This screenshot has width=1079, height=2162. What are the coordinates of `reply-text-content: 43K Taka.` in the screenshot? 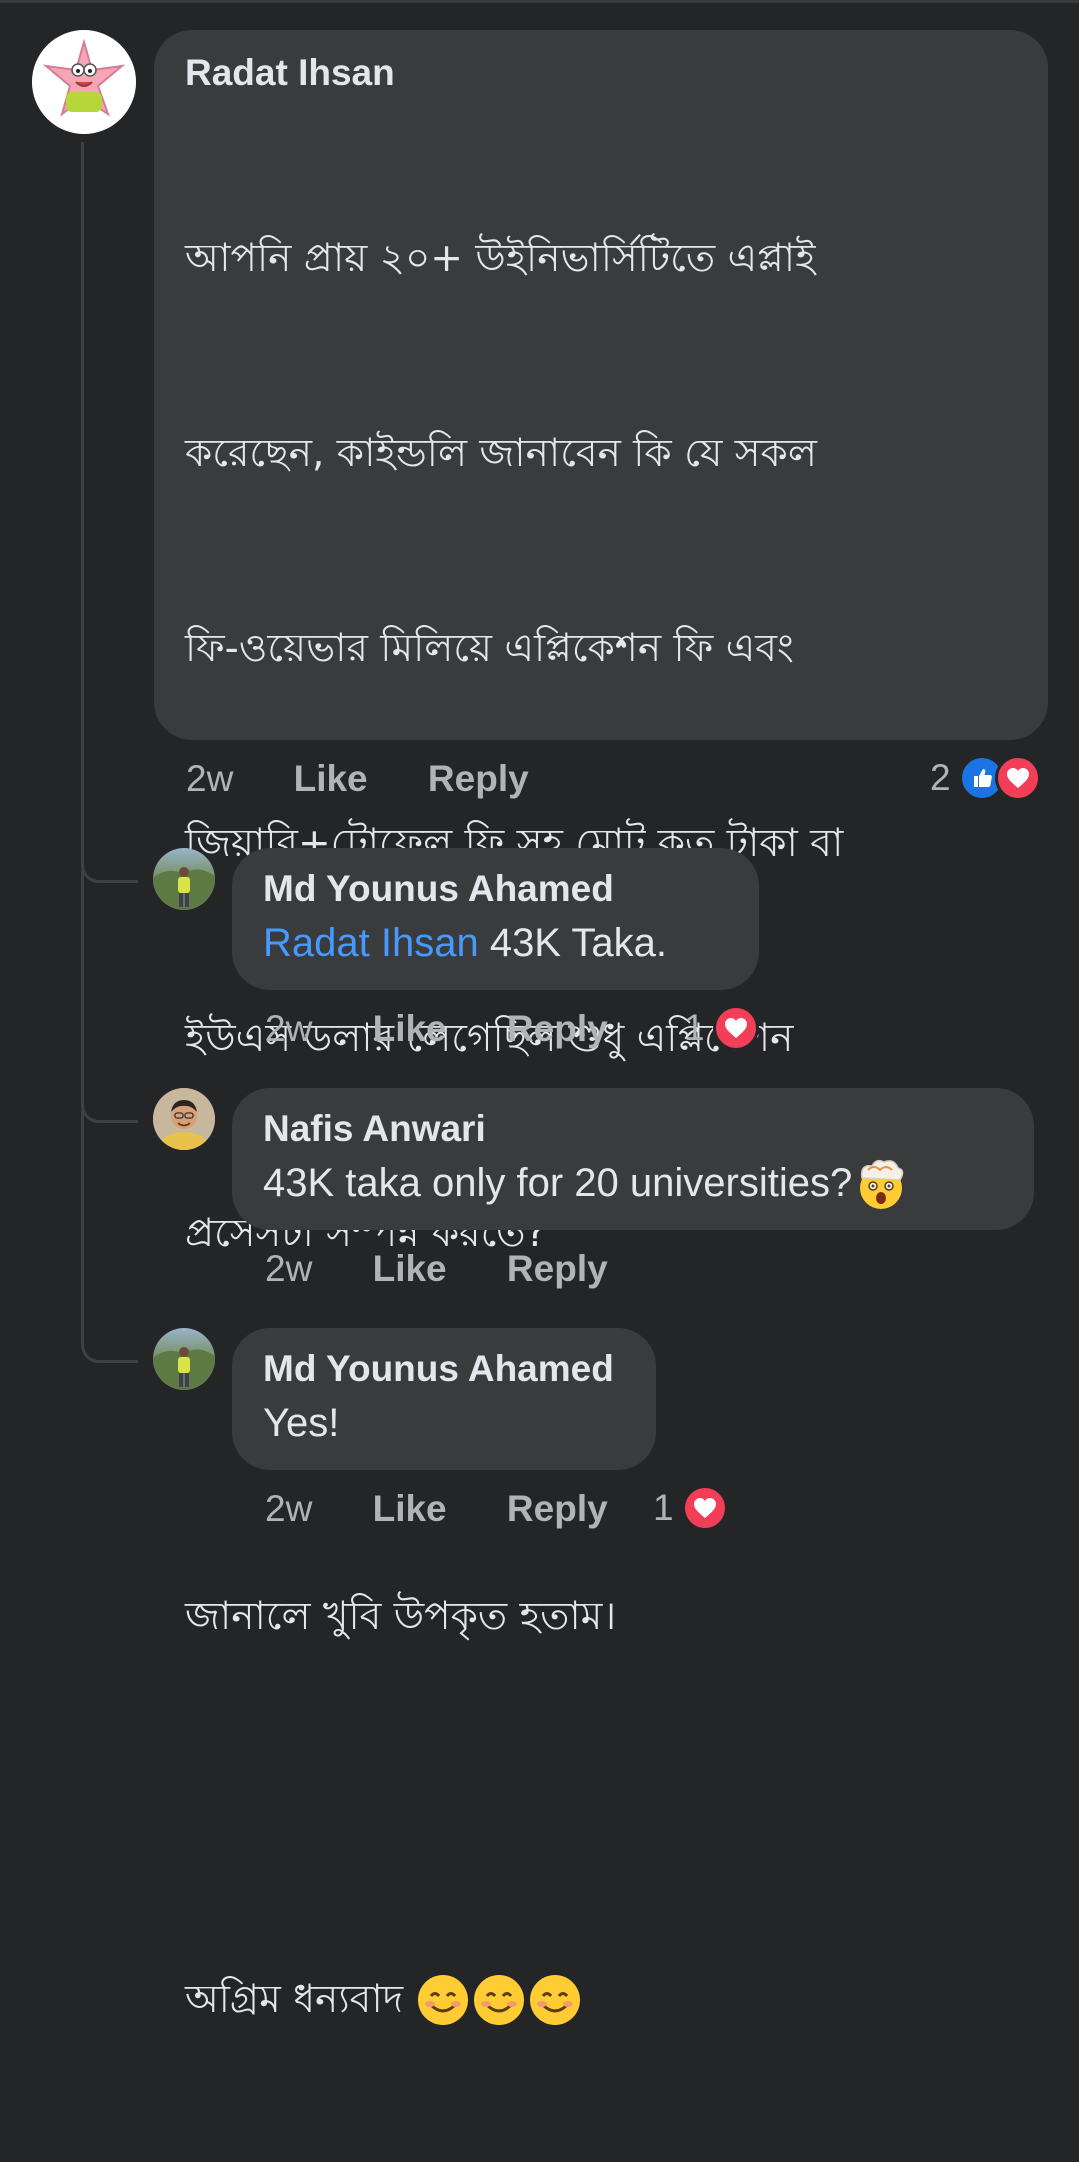 It's located at (572, 943).